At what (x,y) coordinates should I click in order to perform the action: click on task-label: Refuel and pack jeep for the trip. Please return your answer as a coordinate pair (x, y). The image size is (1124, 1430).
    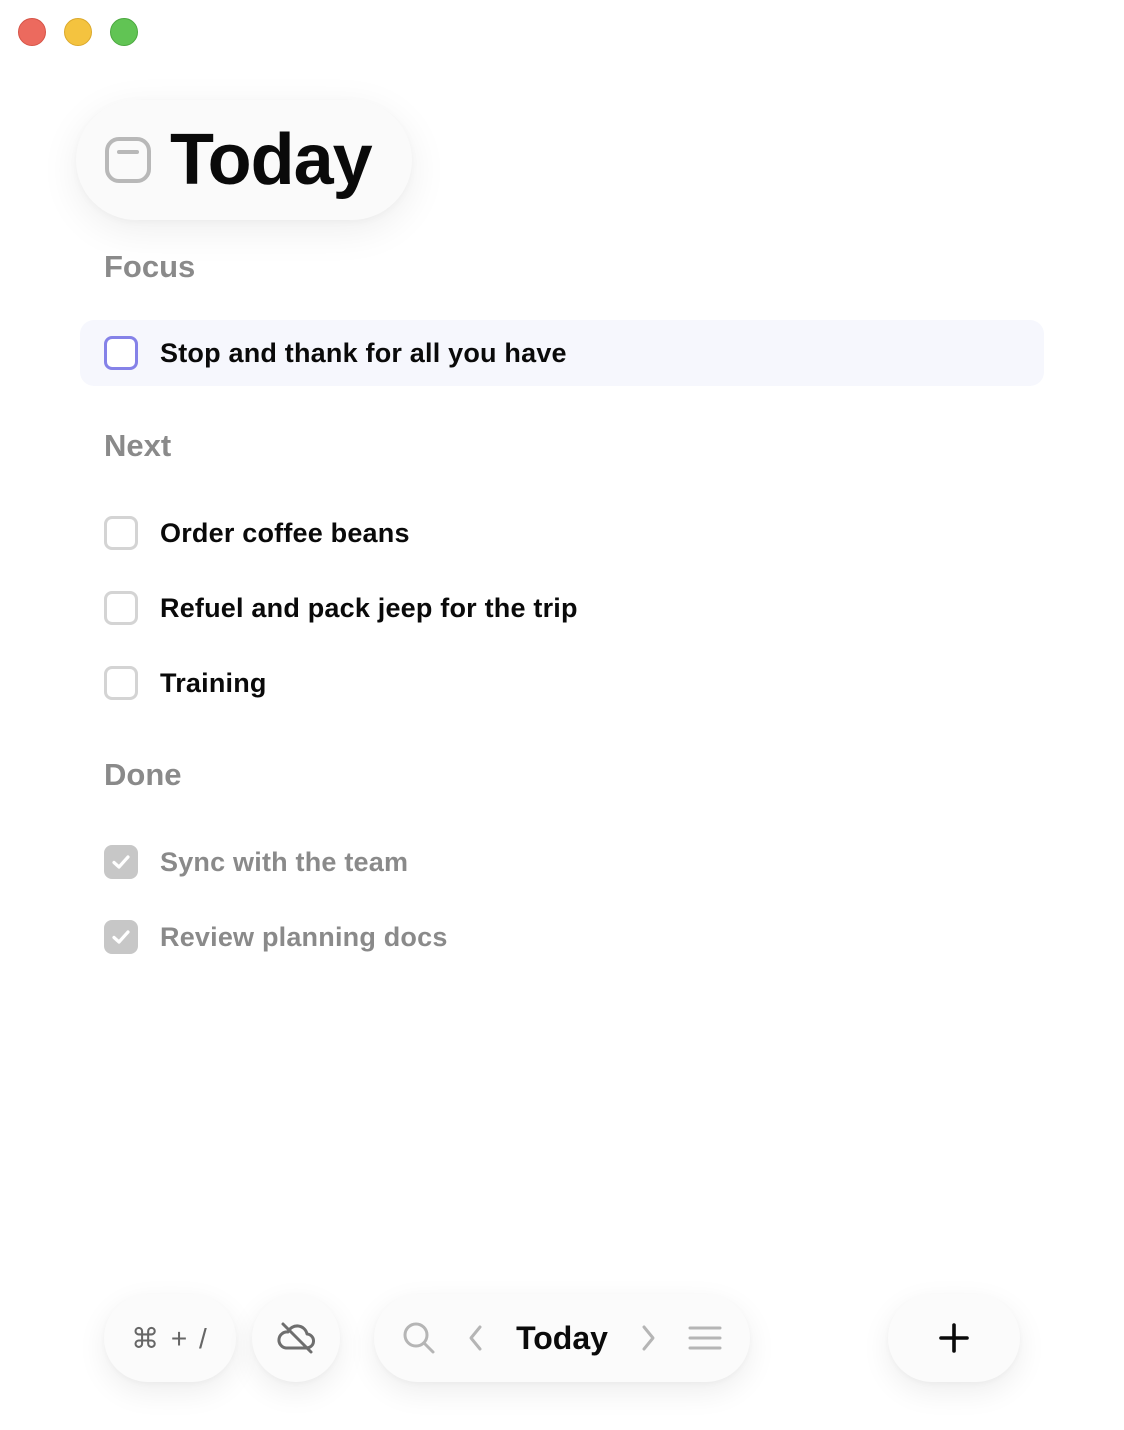
    Looking at the image, I should click on (369, 607).